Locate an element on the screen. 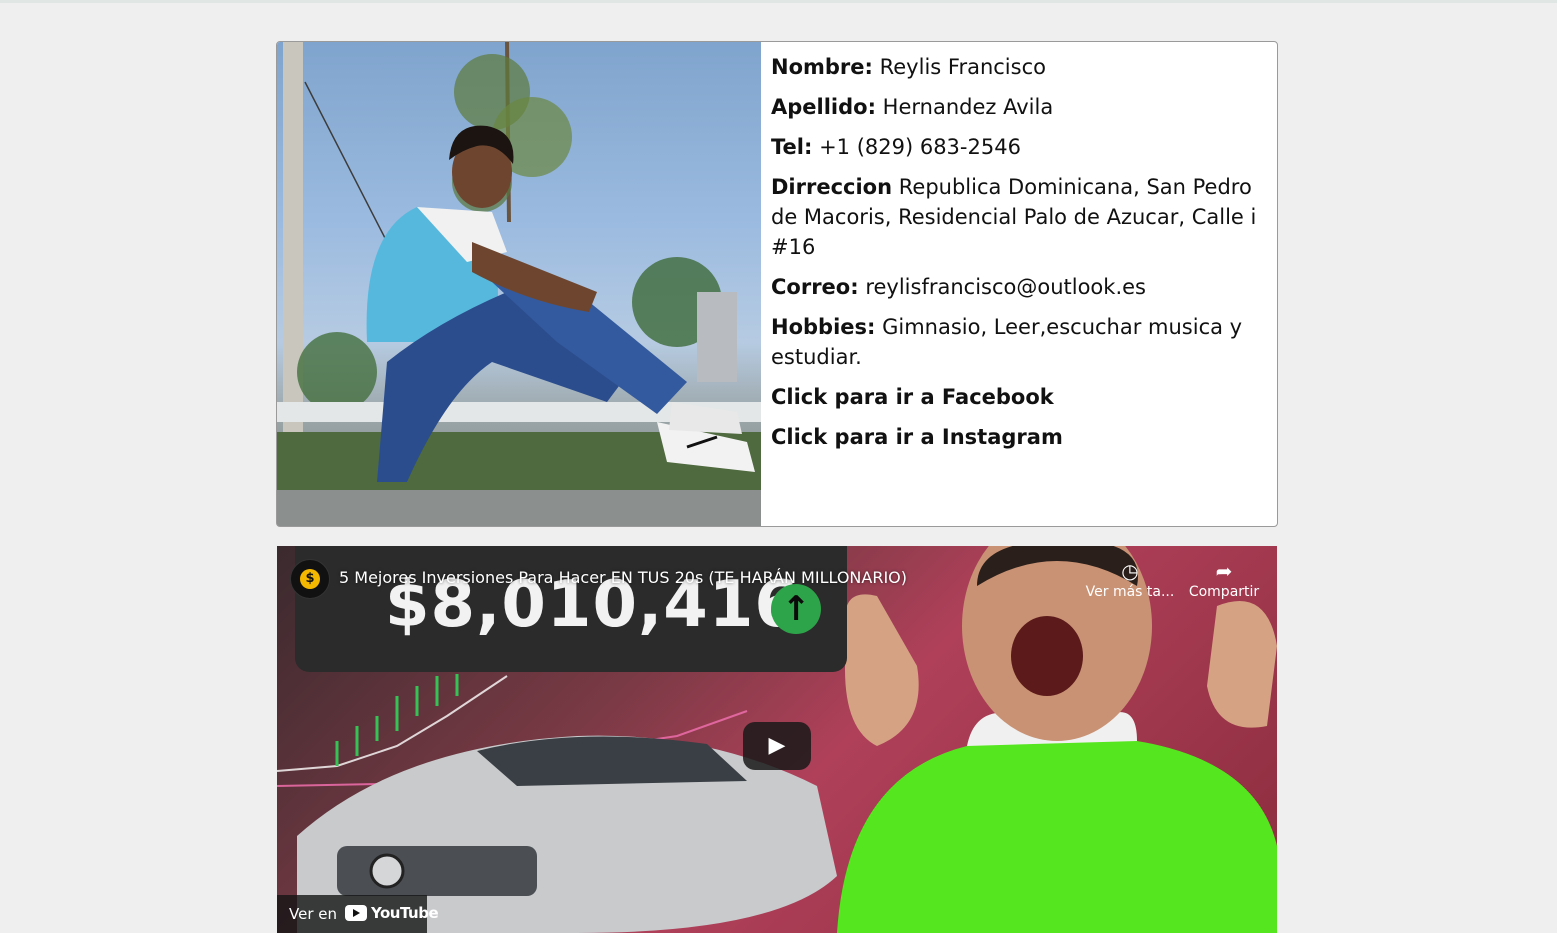 The height and width of the screenshot is (933, 1557). correo-row: Correo: reylisfrancisco@outlook.es is located at coordinates (1021, 287).